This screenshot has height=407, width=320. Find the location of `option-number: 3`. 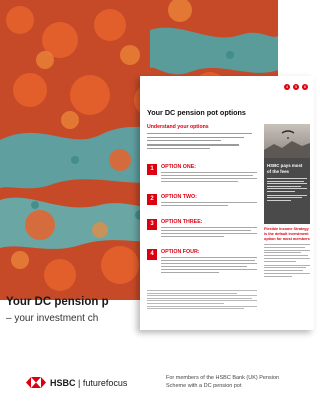

option-number: 3 is located at coordinates (152, 224).